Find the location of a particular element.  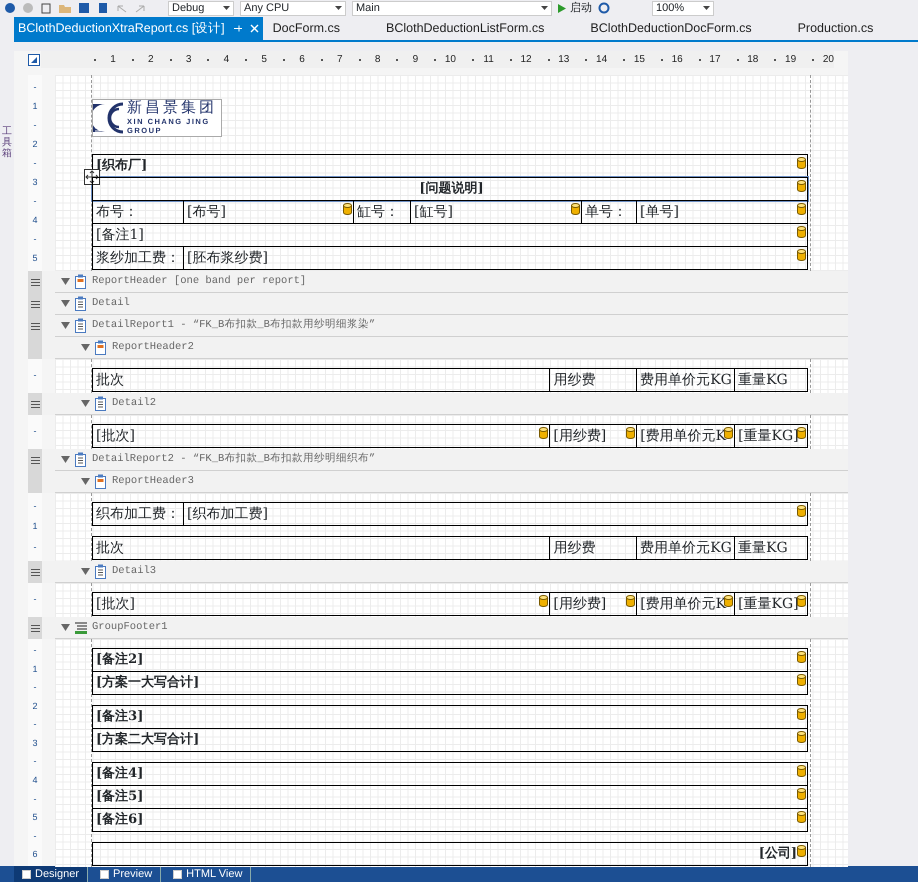

document-tab: DocForm.cs is located at coordinates (306, 28).